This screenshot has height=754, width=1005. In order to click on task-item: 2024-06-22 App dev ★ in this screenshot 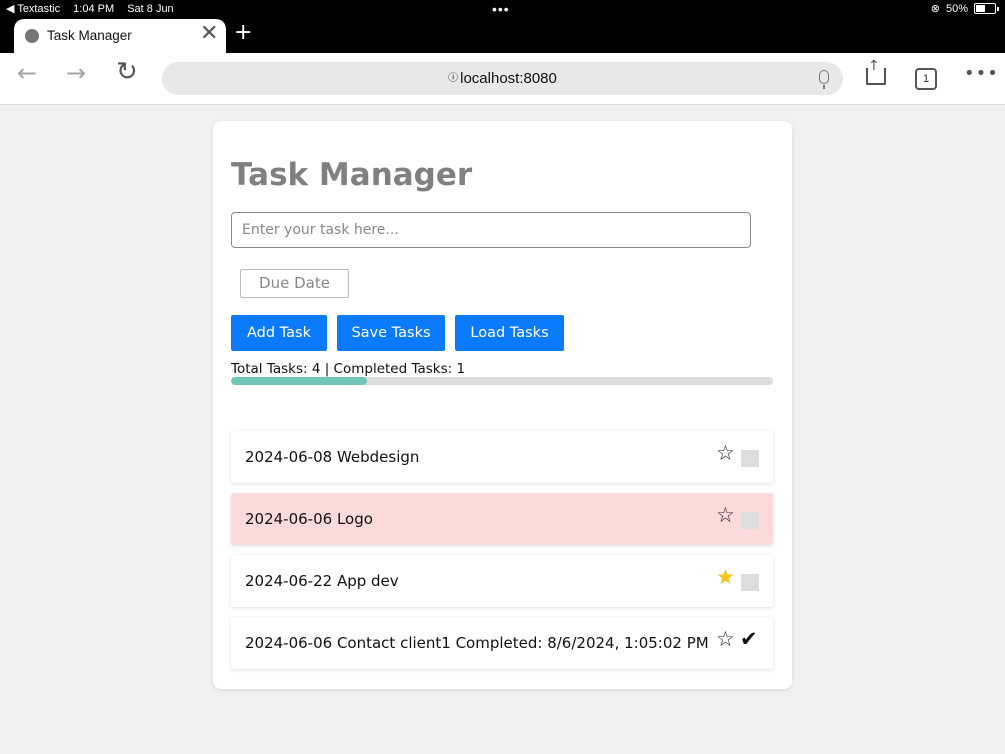, I will do `click(502, 581)`.